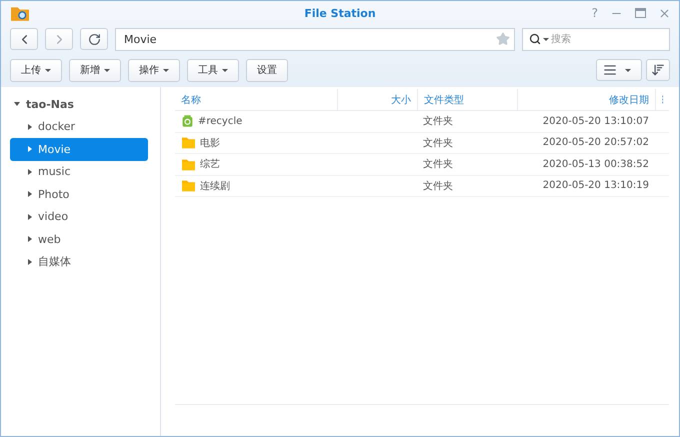 The width and height of the screenshot is (680, 437). Describe the element at coordinates (586, 143) in the screenshot. I see `date-cell: 2020-05-20 20:57:02` at that location.